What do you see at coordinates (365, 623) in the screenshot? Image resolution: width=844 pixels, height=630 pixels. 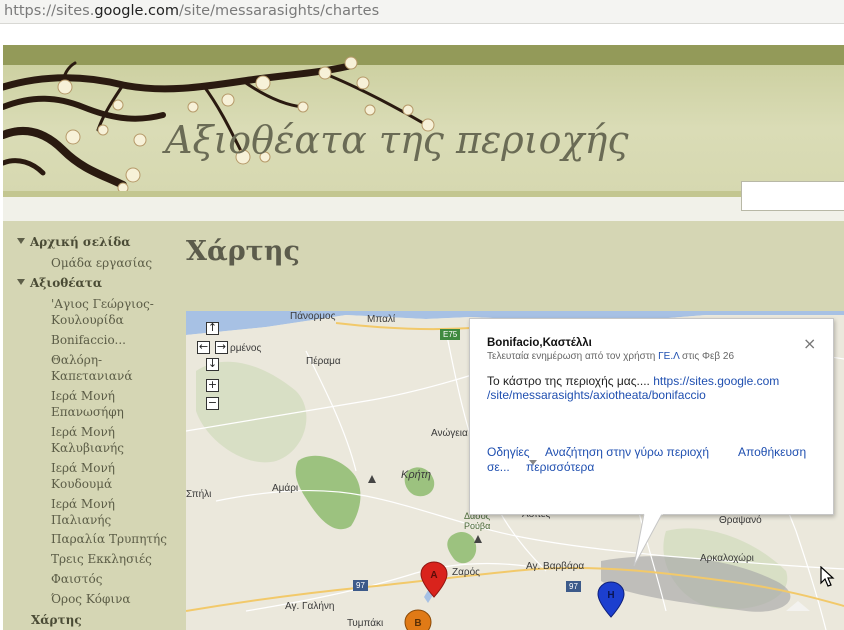 I see `map-label-tympaki: Τυμπάκι` at bounding box center [365, 623].